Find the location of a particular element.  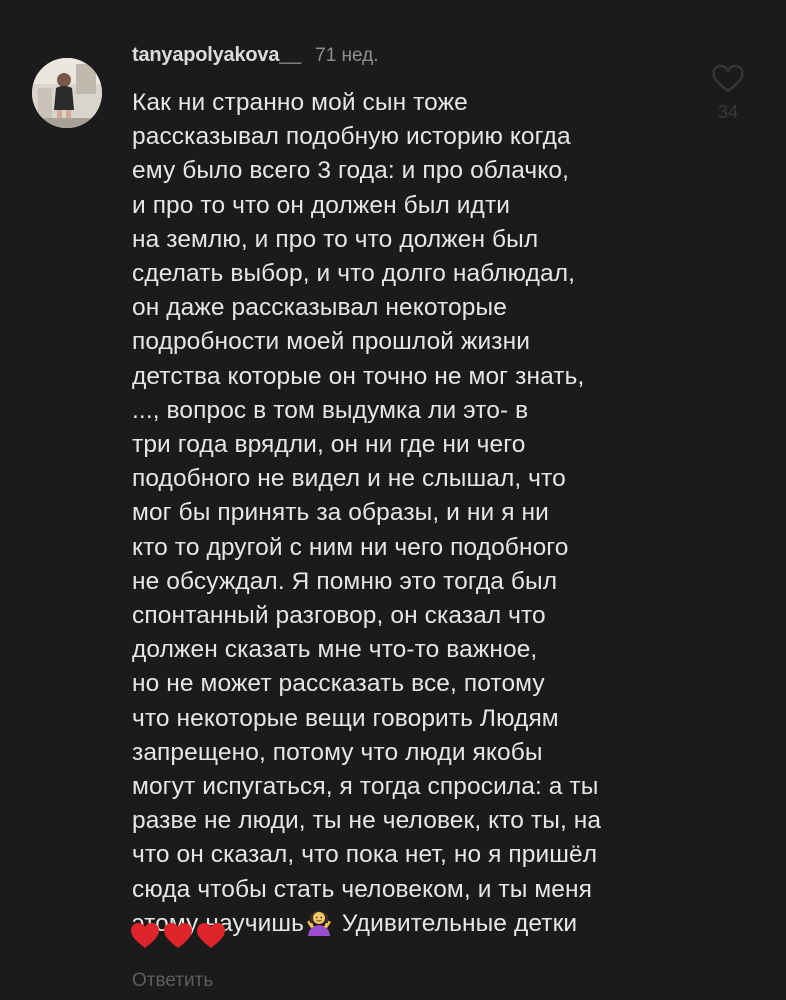

comment-line: на землю, и про то что должен был is located at coordinates (335, 239).